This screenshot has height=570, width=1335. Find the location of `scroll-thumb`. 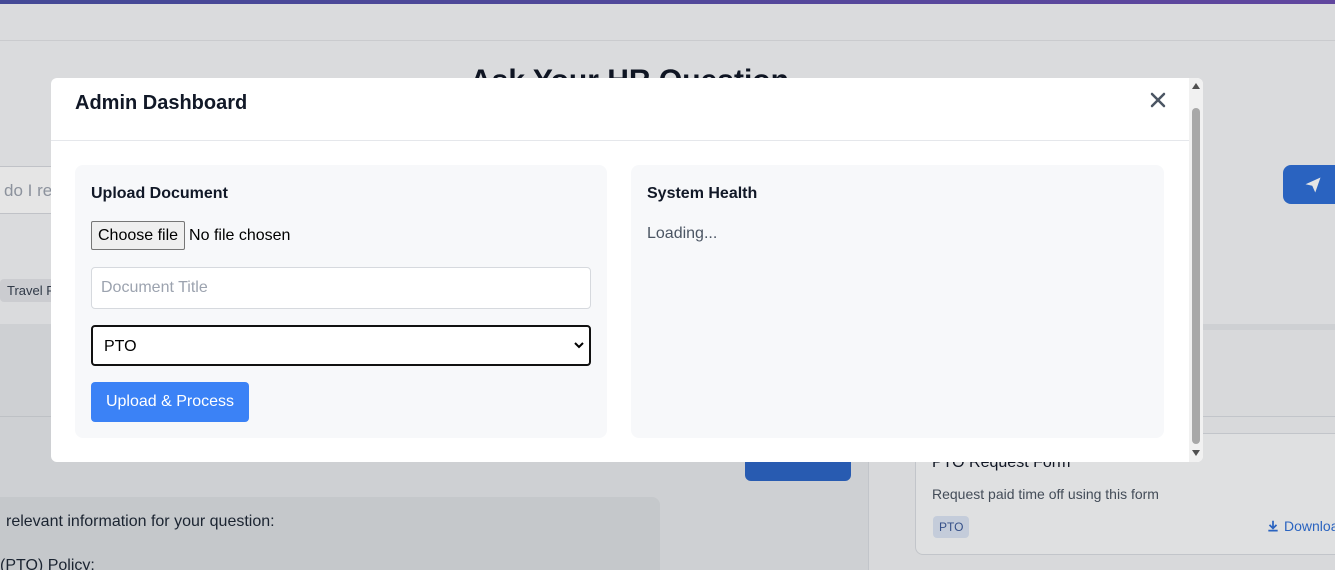

scroll-thumb is located at coordinates (1196, 276).